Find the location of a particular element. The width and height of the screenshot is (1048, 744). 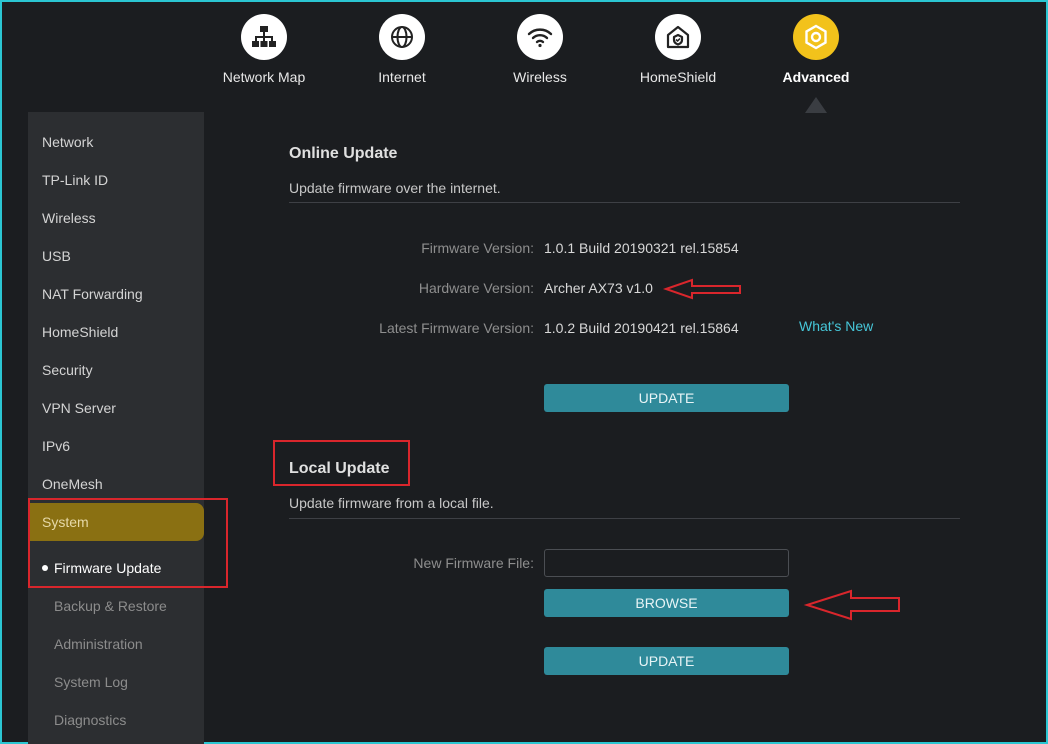

sidebar-subitem-diagnostics: Diagnostics is located at coordinates (116, 720).